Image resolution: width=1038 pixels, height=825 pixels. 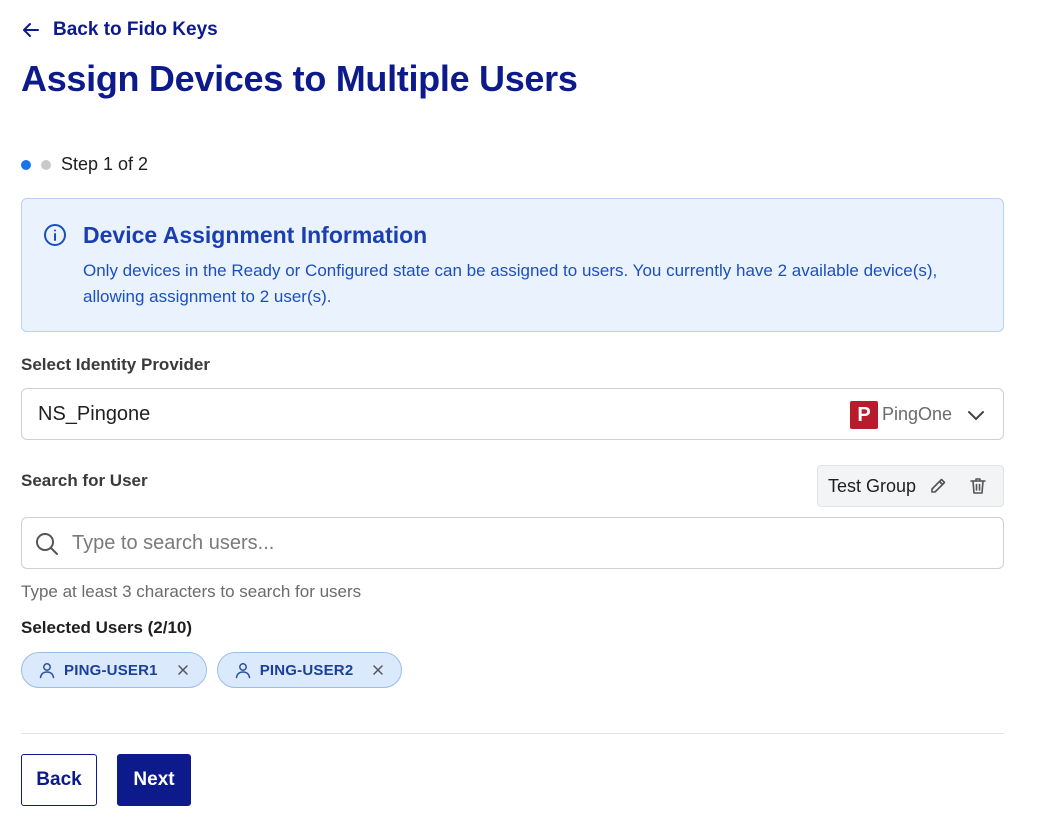 I want to click on step-dot-inactive, so click(x=46, y=164).